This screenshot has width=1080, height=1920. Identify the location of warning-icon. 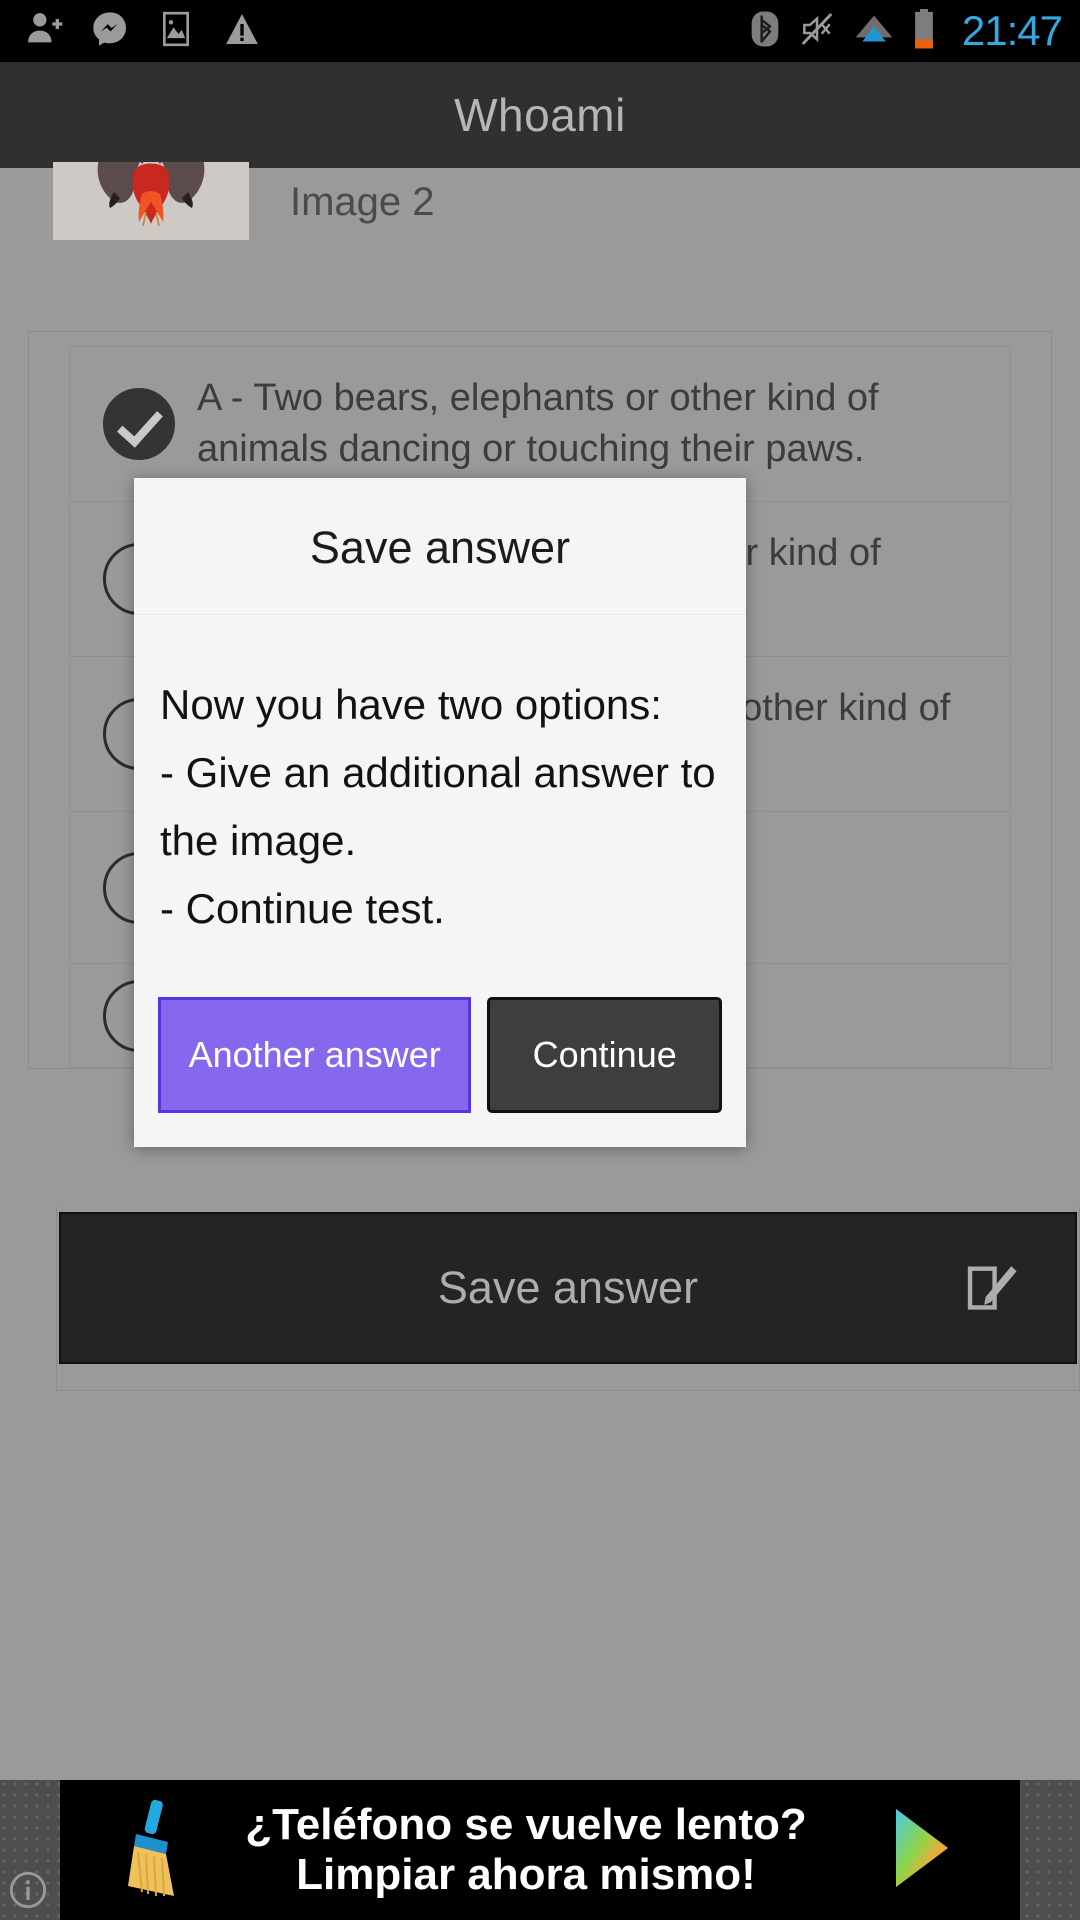
(242, 31).